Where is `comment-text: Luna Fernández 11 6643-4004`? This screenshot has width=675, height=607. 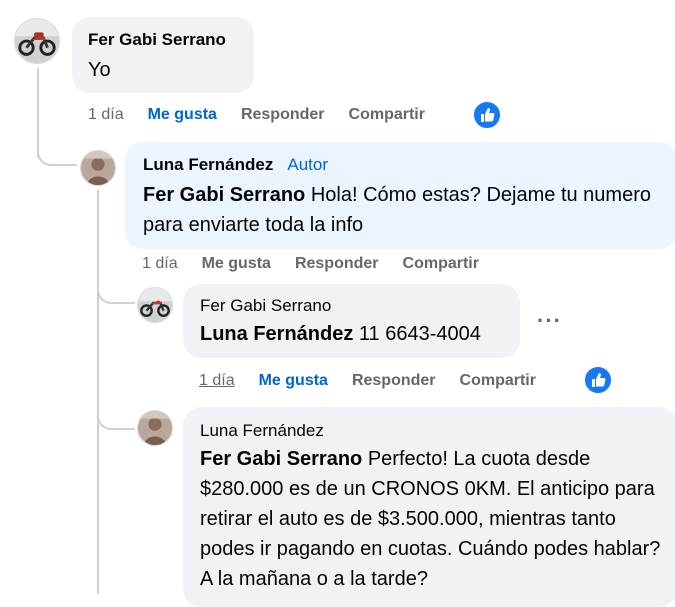 comment-text: Luna Fernández 11 6643-4004 is located at coordinates (351, 334).